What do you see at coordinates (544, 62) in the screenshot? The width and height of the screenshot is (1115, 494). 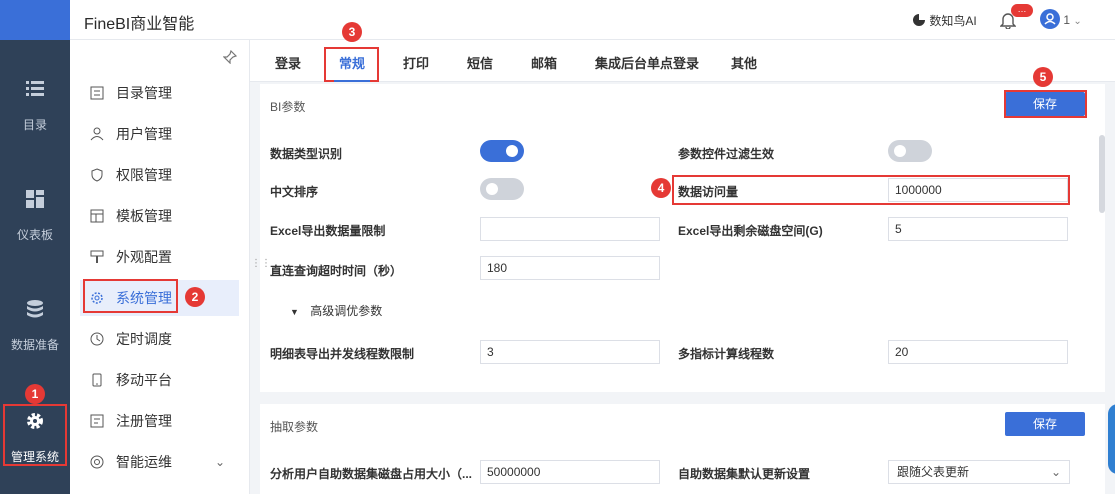 I see `tab-email: 邮箱` at bounding box center [544, 62].